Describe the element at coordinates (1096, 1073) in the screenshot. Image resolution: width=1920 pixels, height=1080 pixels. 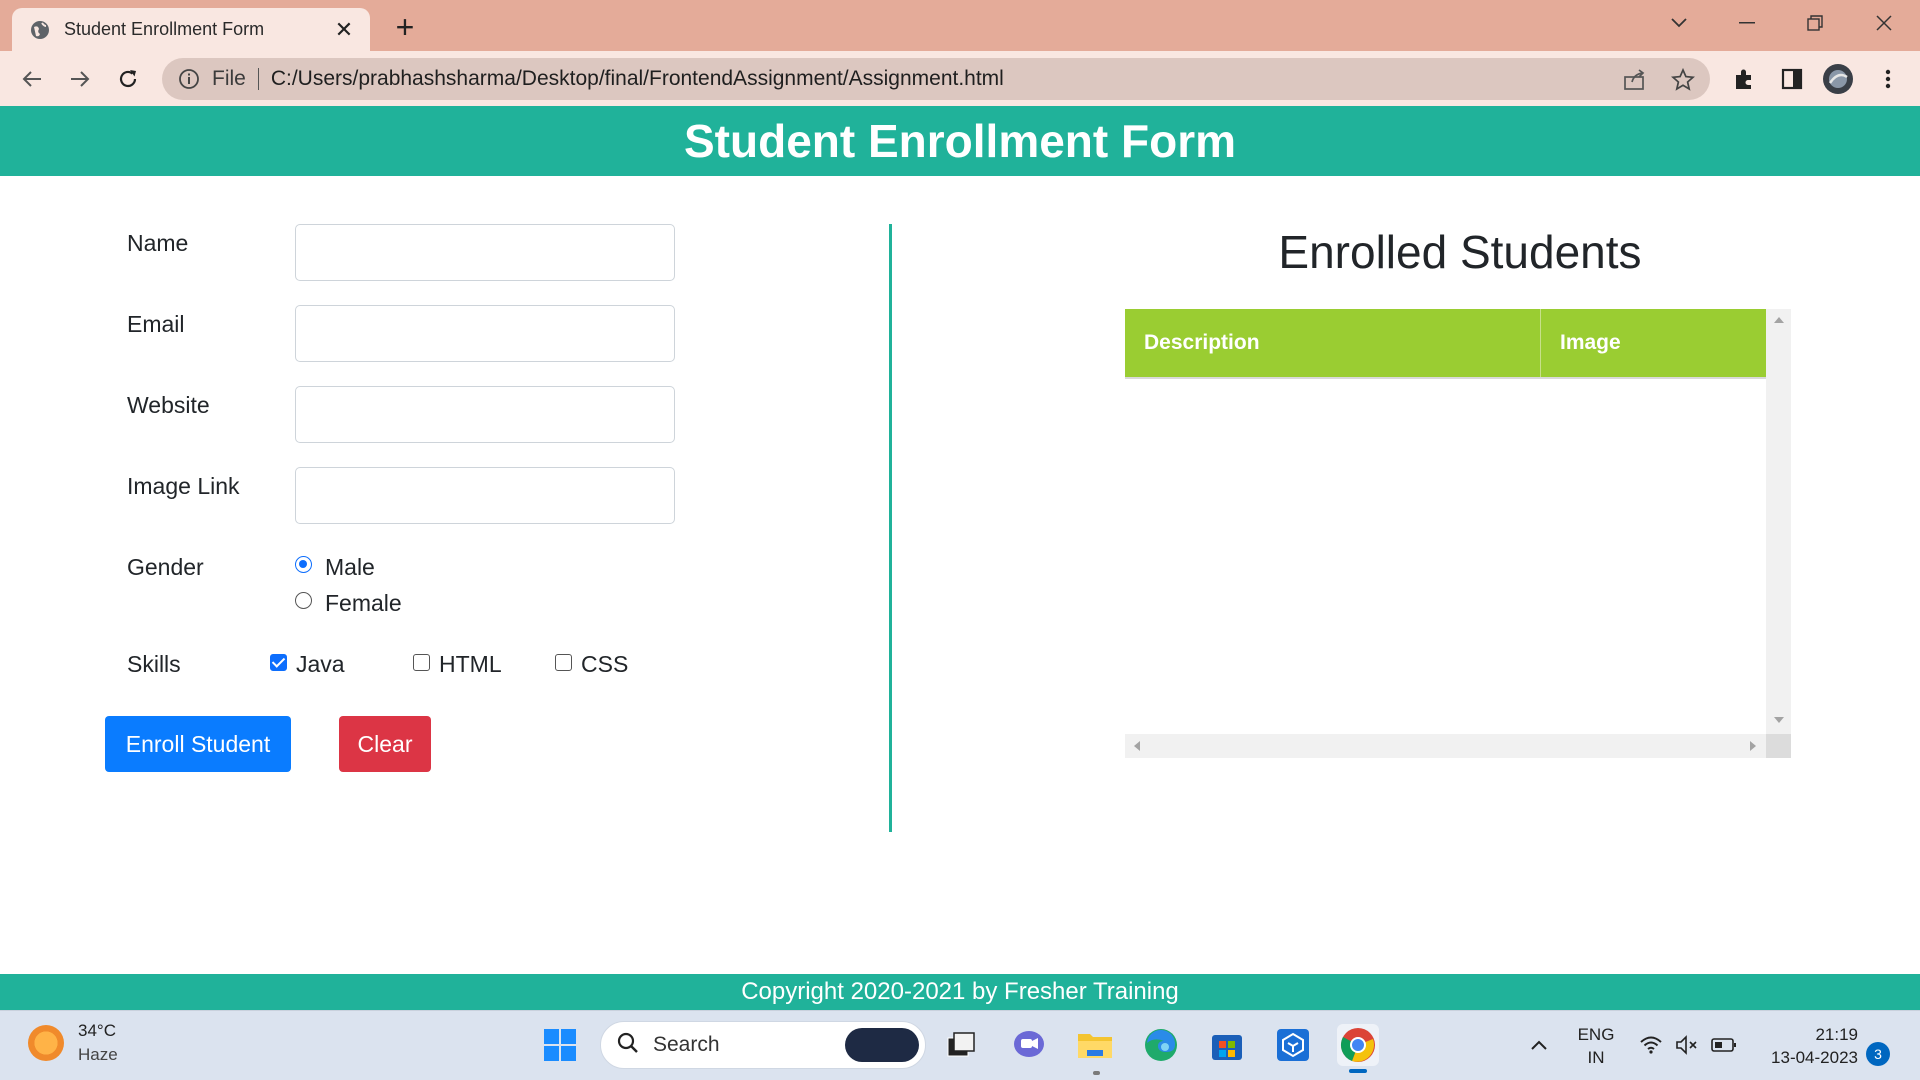
I see `running-app-indicator` at that location.